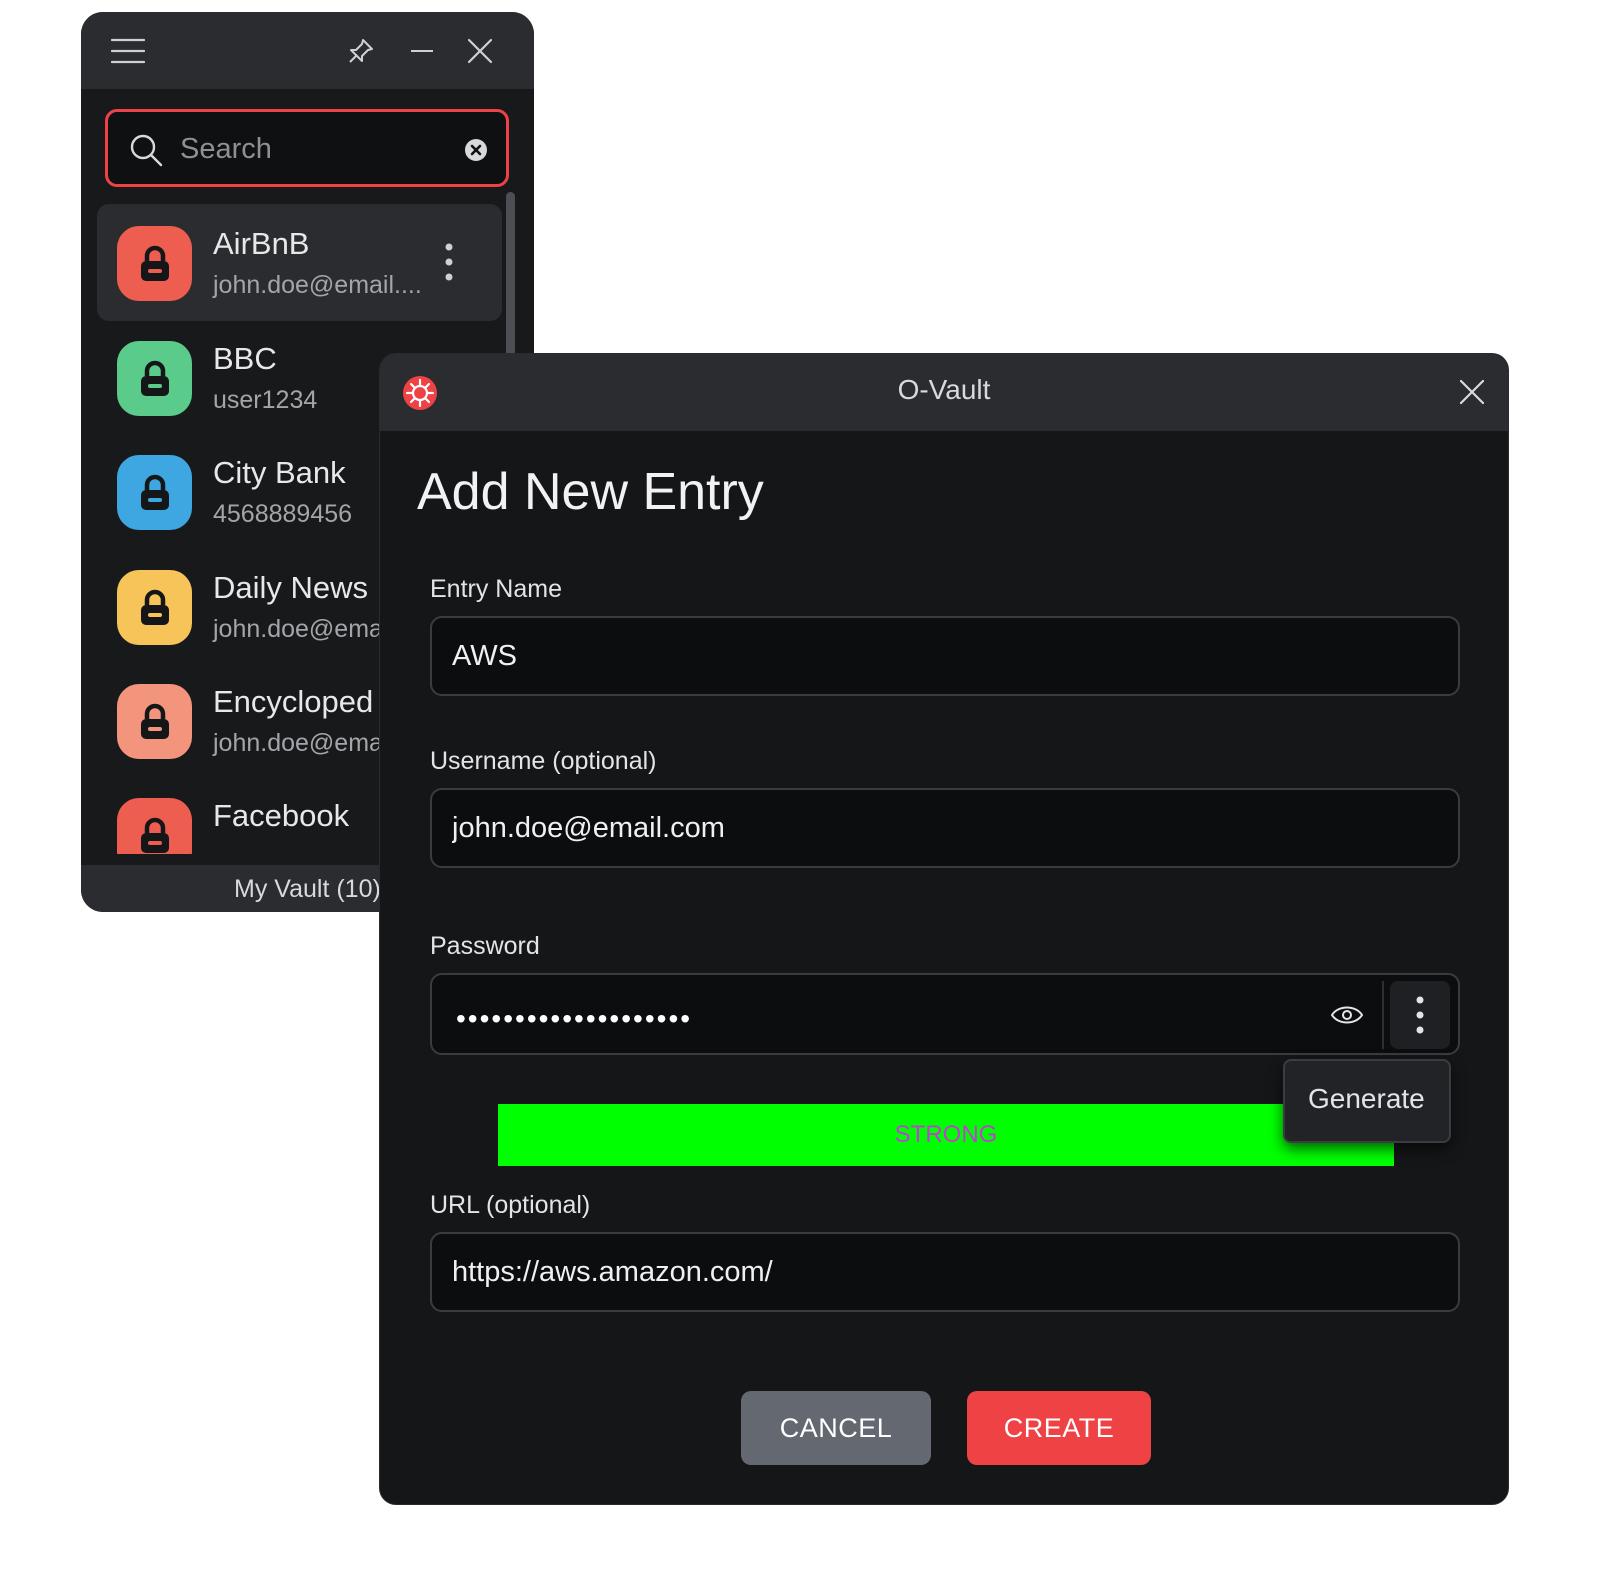 This screenshot has width=1604, height=1589. I want to click on dialog-titlebar: O-Vault, so click(944, 392).